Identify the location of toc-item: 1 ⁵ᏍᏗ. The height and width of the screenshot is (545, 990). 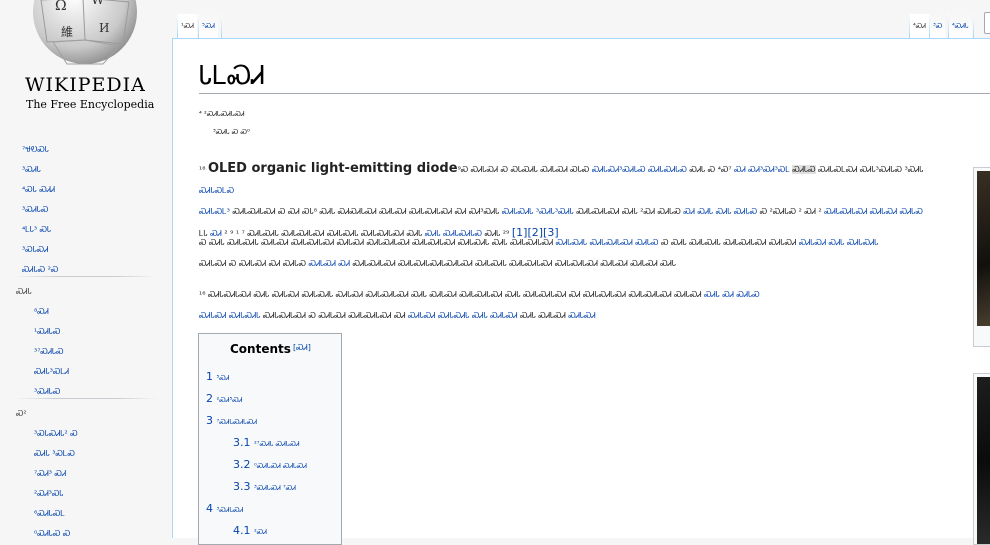
(217, 376).